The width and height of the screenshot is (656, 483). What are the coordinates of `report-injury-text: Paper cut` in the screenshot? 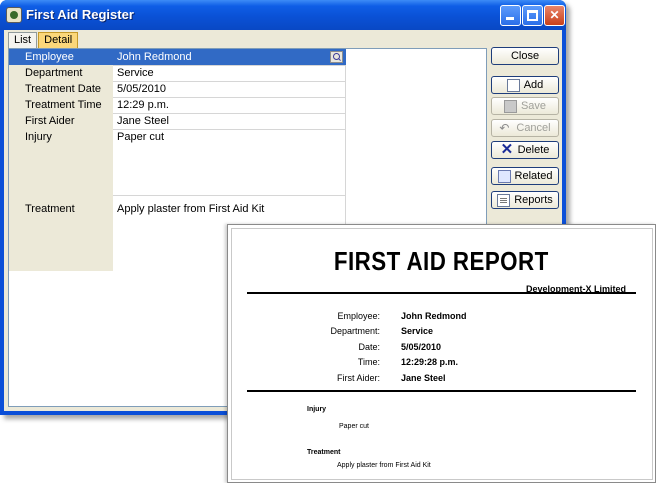 It's located at (354, 426).